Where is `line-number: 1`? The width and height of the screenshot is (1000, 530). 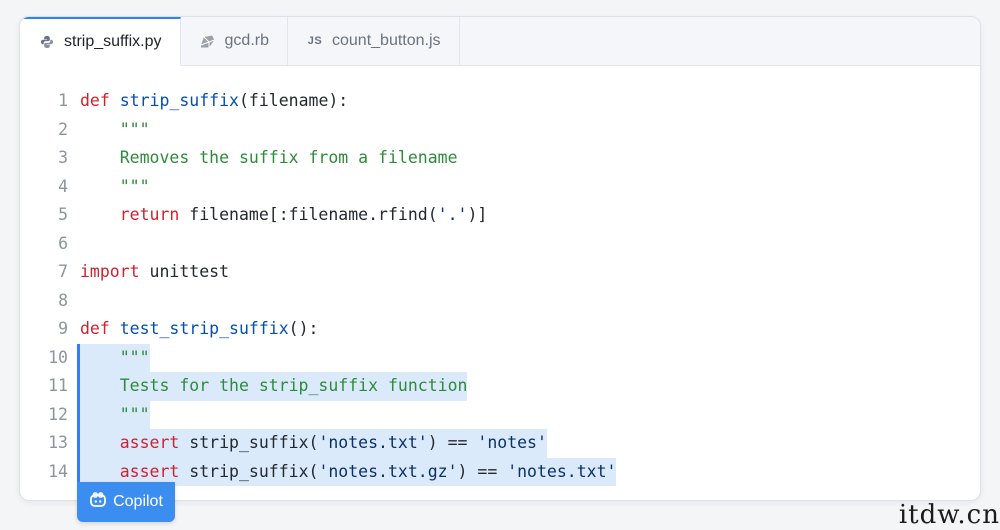
line-number: 1 is located at coordinates (63, 100).